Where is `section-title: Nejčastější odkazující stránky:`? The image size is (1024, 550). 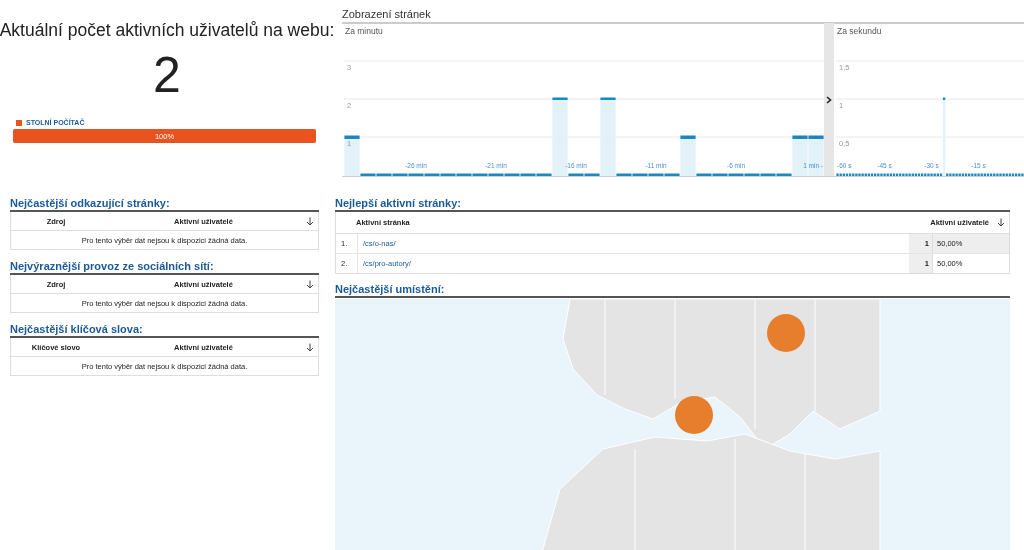
section-title: Nejčastější odkazující stránky: is located at coordinates (164, 204).